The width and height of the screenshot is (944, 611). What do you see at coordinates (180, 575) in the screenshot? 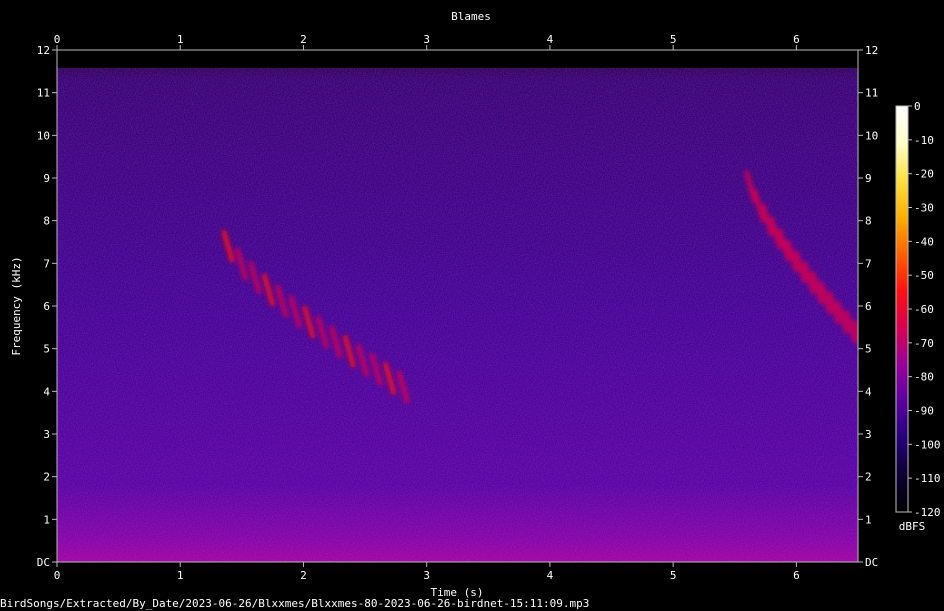
I see `x-tick-label-bottom: 1` at bounding box center [180, 575].